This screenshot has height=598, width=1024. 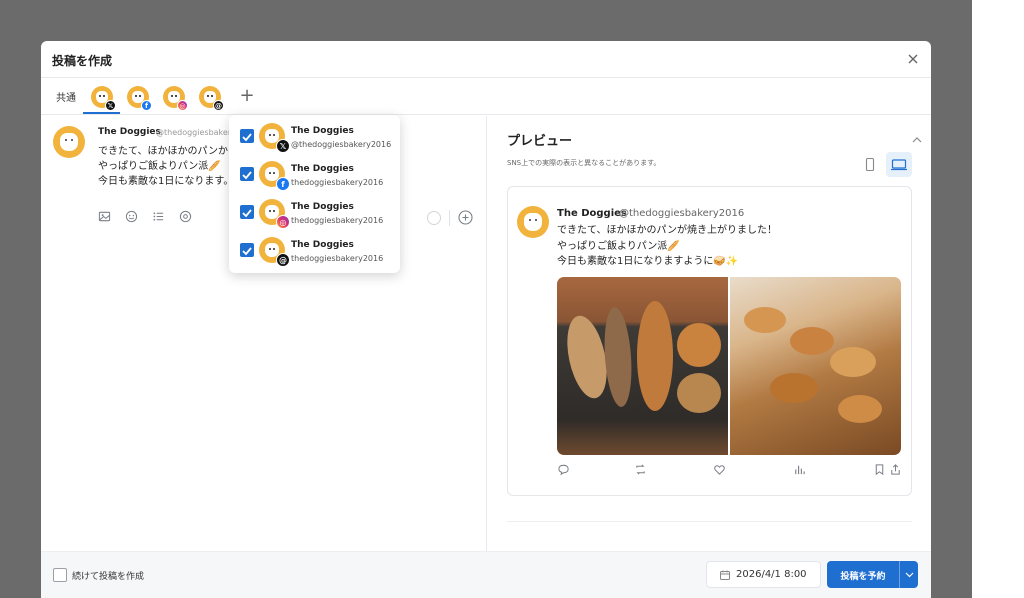 What do you see at coordinates (682, 213) in the screenshot?
I see `preview-handle: @thedoggiesbakery2016` at bounding box center [682, 213].